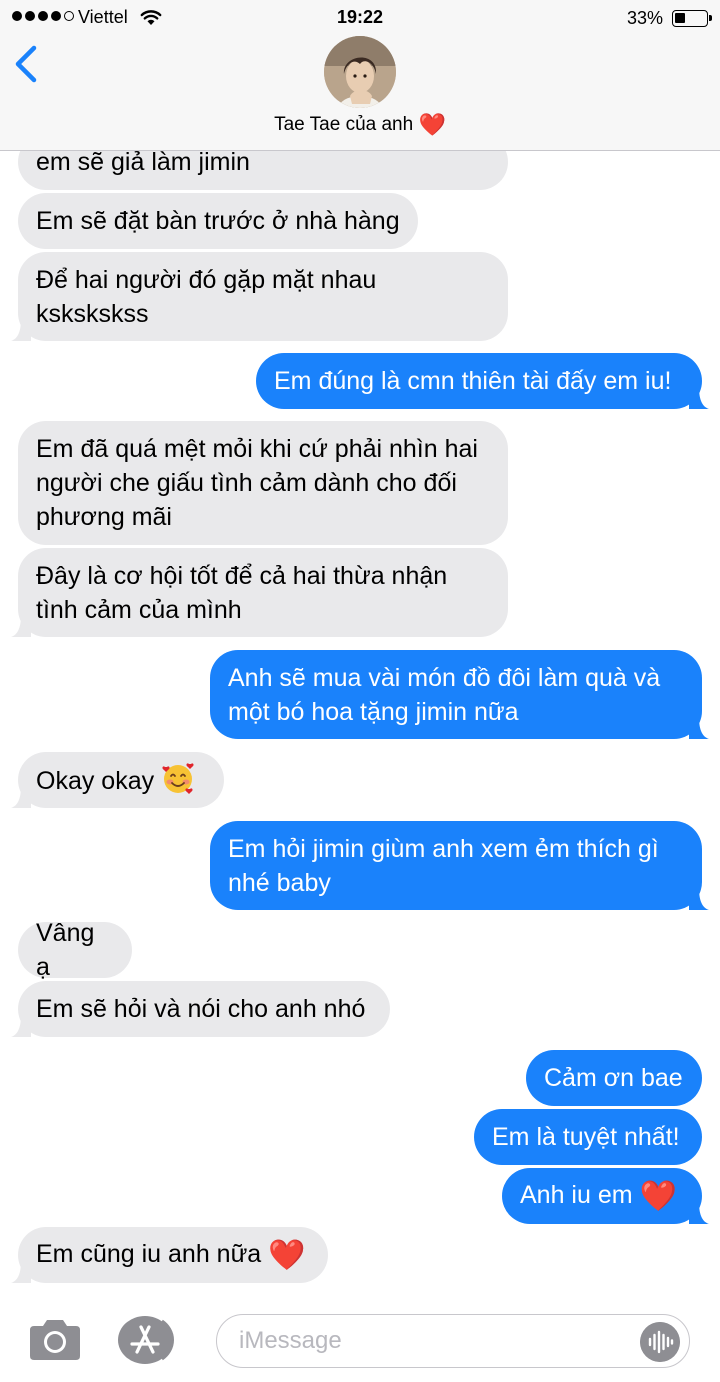 This screenshot has width=720, height=1382. I want to click on message-text: Cảm ơn bae, so click(613, 1078).